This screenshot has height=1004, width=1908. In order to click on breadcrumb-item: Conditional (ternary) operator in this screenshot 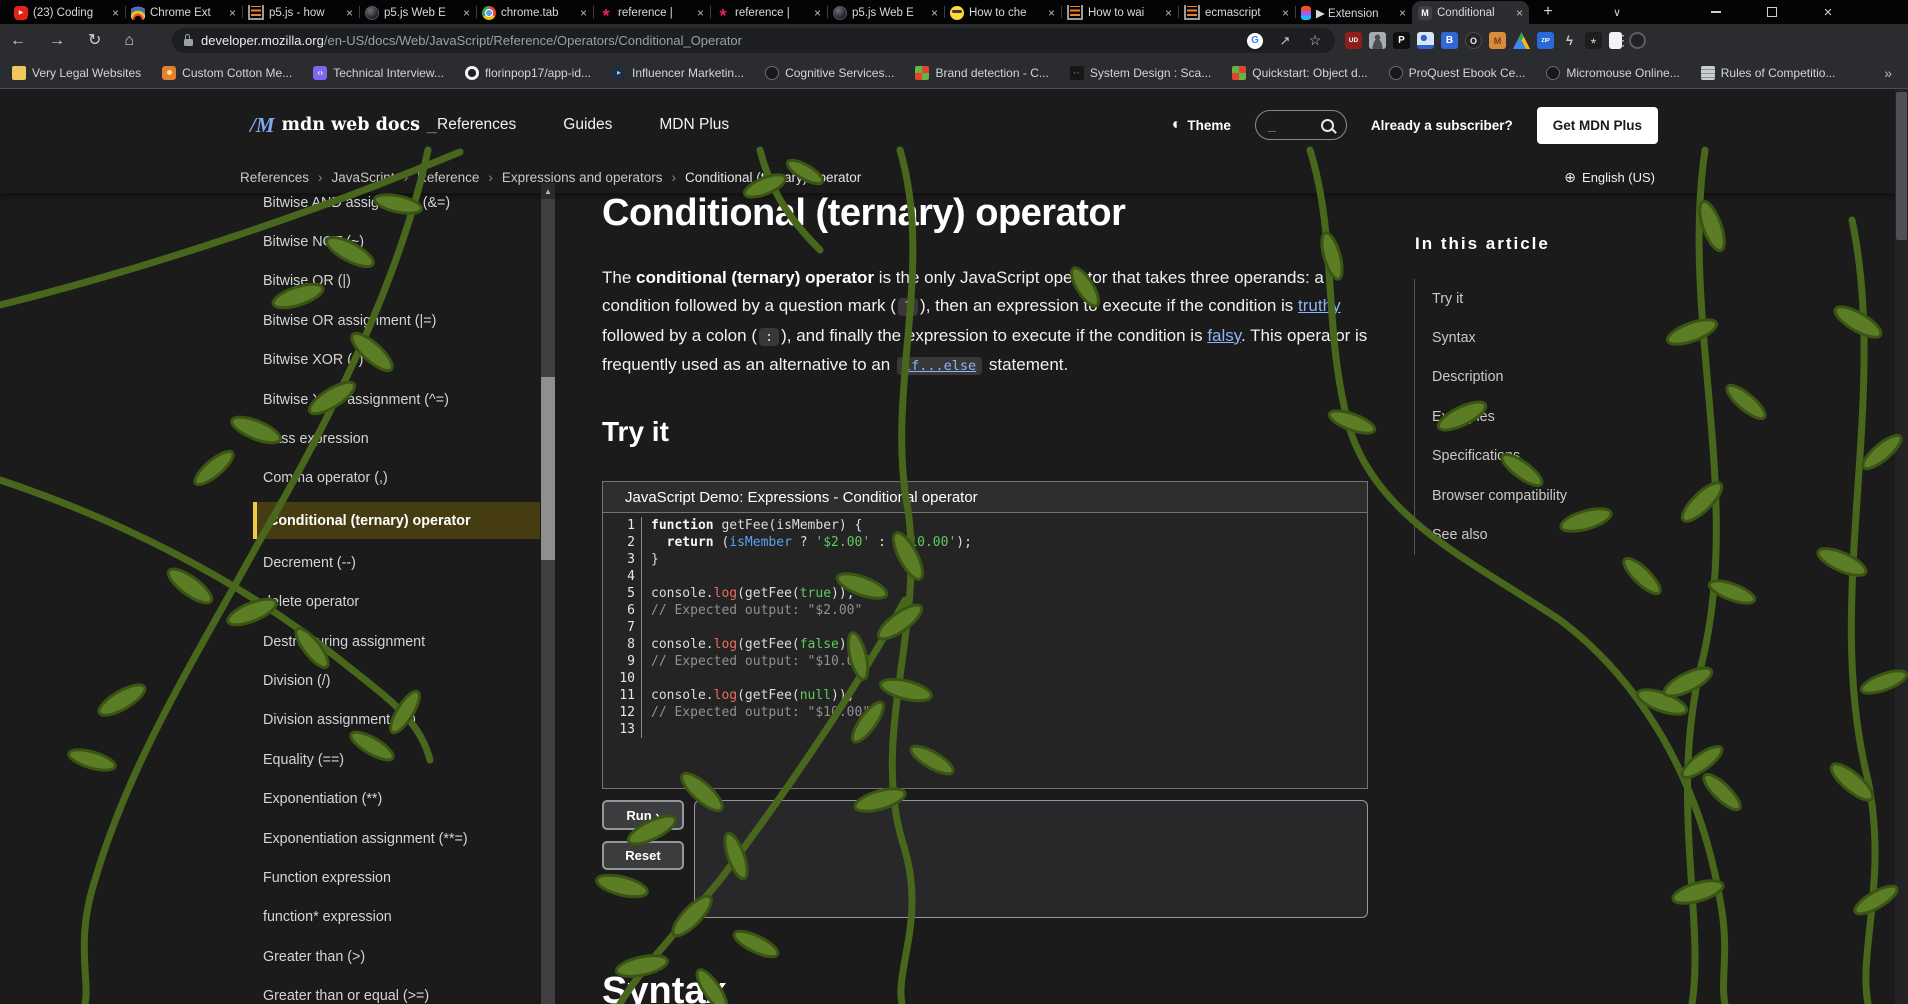, I will do `click(773, 177)`.